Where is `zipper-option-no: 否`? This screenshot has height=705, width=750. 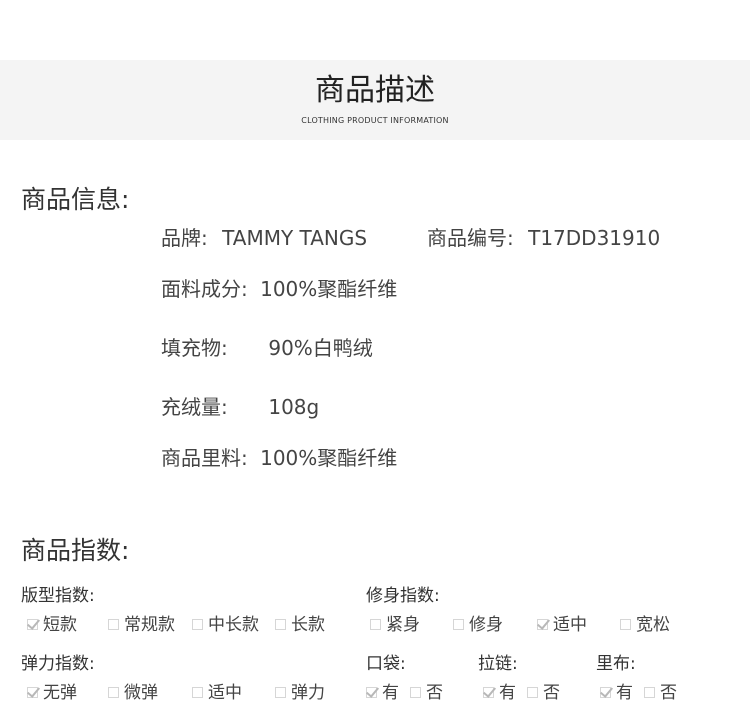 zipper-option-no: 否 is located at coordinates (543, 693).